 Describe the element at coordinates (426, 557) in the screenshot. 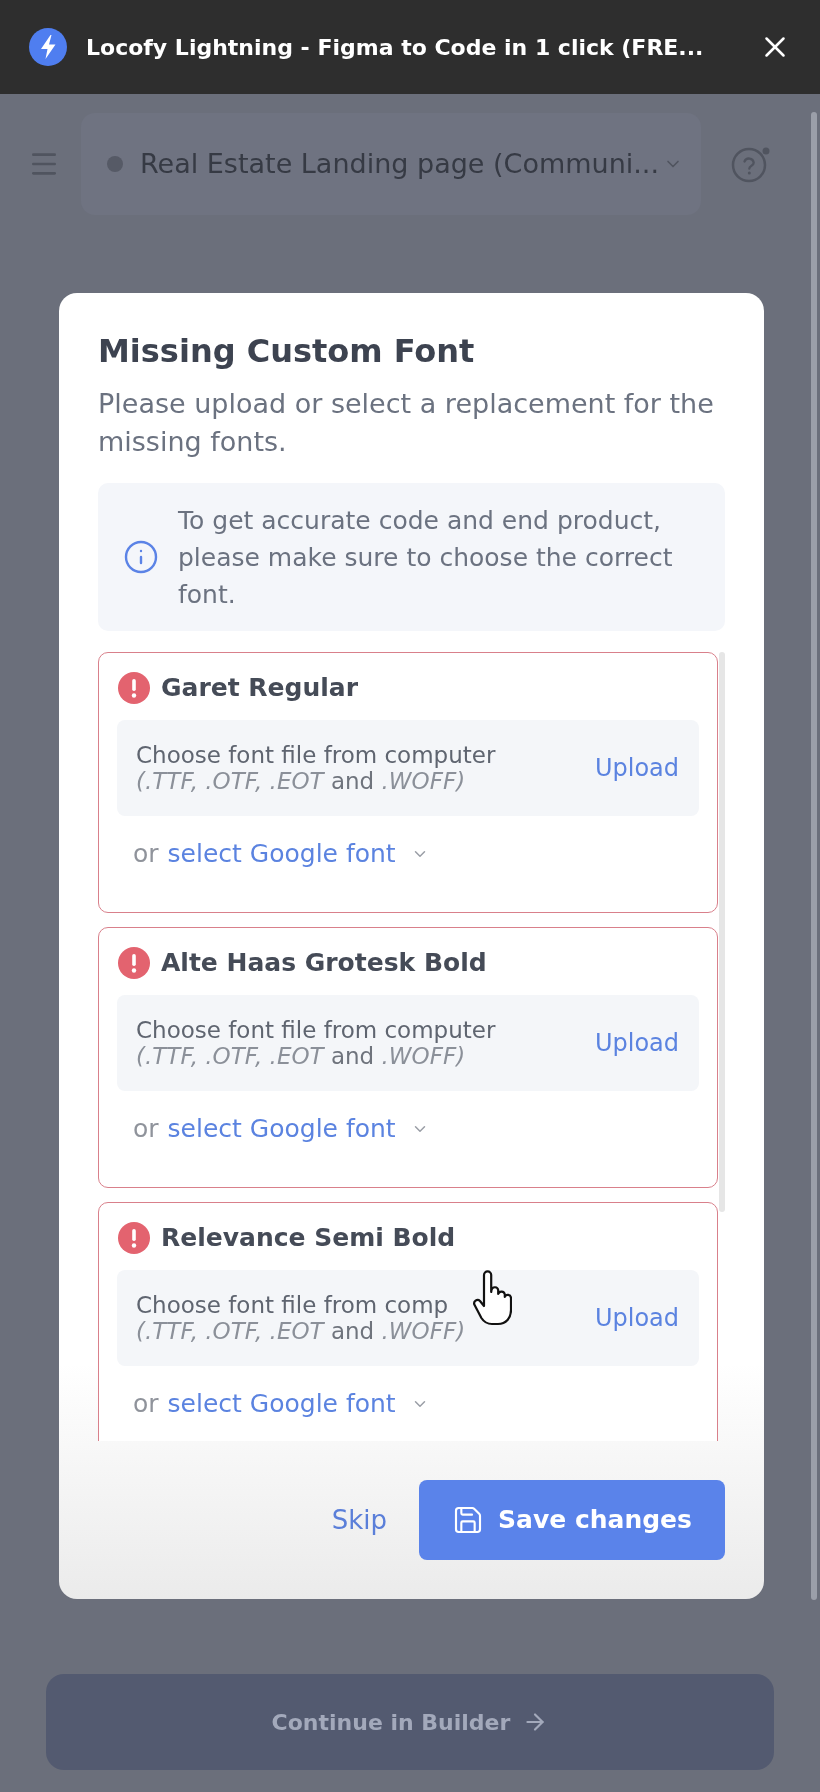

I see `notice-text: To get accurate code and end product, please make sure to choose the correct font.` at that location.